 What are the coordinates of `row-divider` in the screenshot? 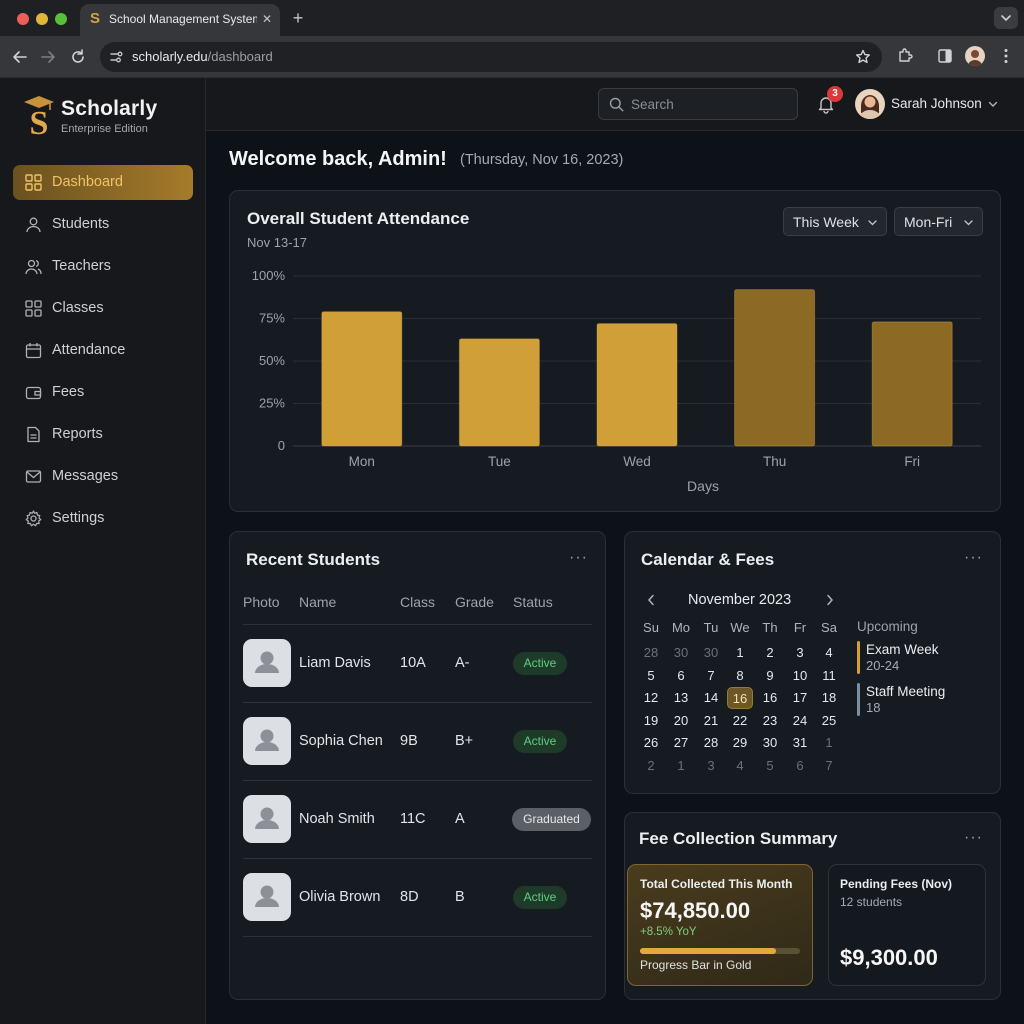 It's located at (417, 780).